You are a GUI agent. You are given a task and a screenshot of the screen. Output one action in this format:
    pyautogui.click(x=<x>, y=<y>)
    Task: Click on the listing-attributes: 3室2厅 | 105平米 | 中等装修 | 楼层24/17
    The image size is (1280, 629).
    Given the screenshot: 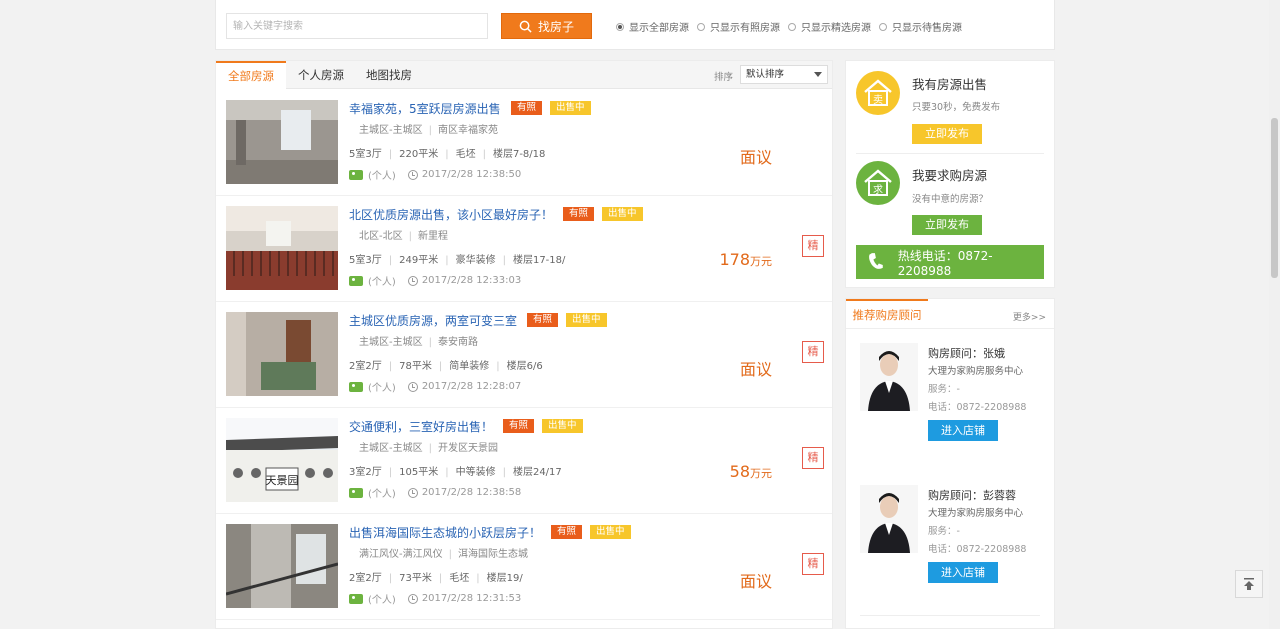 What is the action you would take?
    pyautogui.click(x=455, y=472)
    